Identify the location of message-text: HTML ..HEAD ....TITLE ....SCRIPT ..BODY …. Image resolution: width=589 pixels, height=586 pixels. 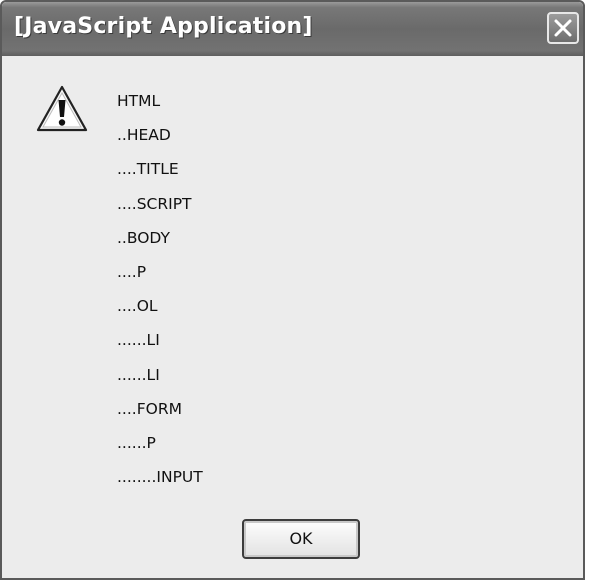
(160, 295).